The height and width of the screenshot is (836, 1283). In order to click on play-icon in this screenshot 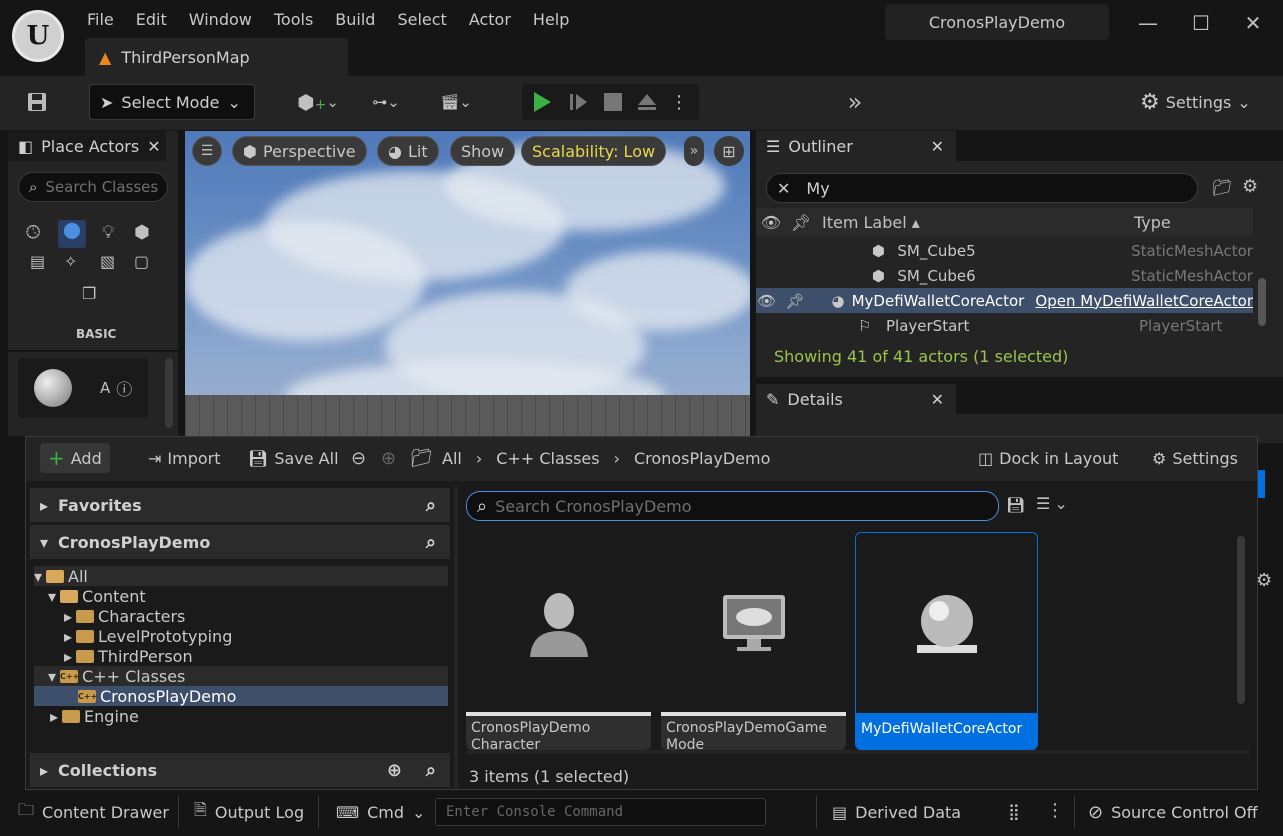, I will do `click(542, 102)`.